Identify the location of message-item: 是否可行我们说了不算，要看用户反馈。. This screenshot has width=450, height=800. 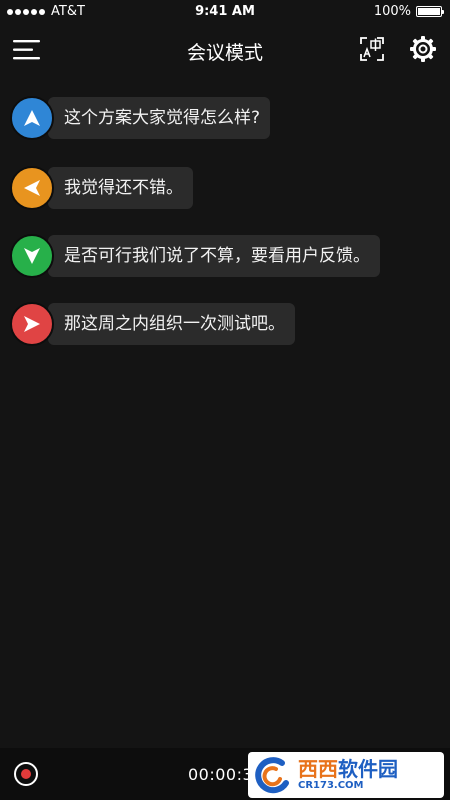
(195, 256).